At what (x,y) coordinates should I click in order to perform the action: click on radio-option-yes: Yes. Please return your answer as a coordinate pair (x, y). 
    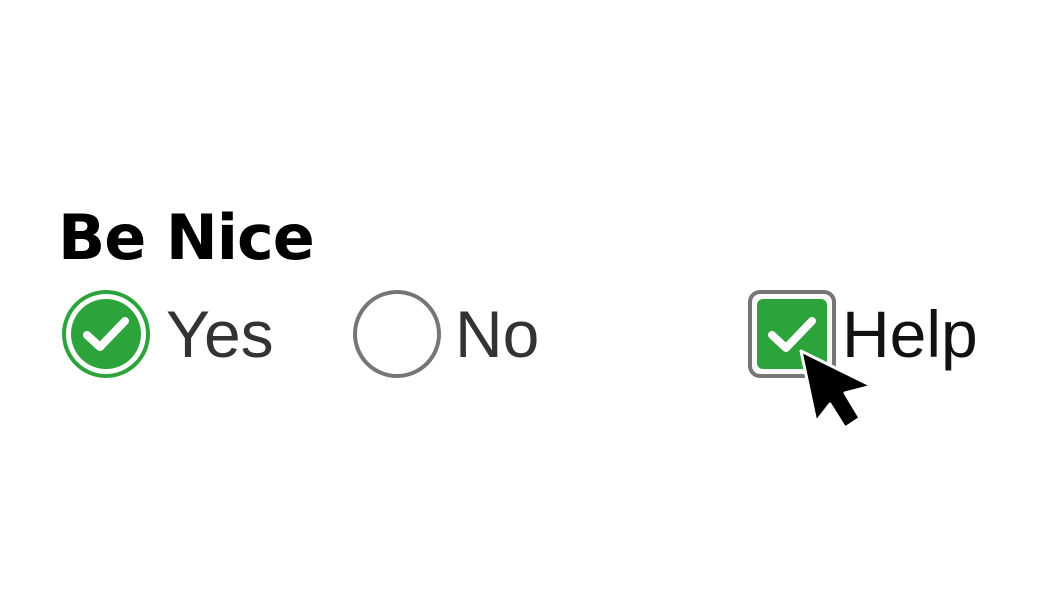
    Looking at the image, I should click on (168, 334).